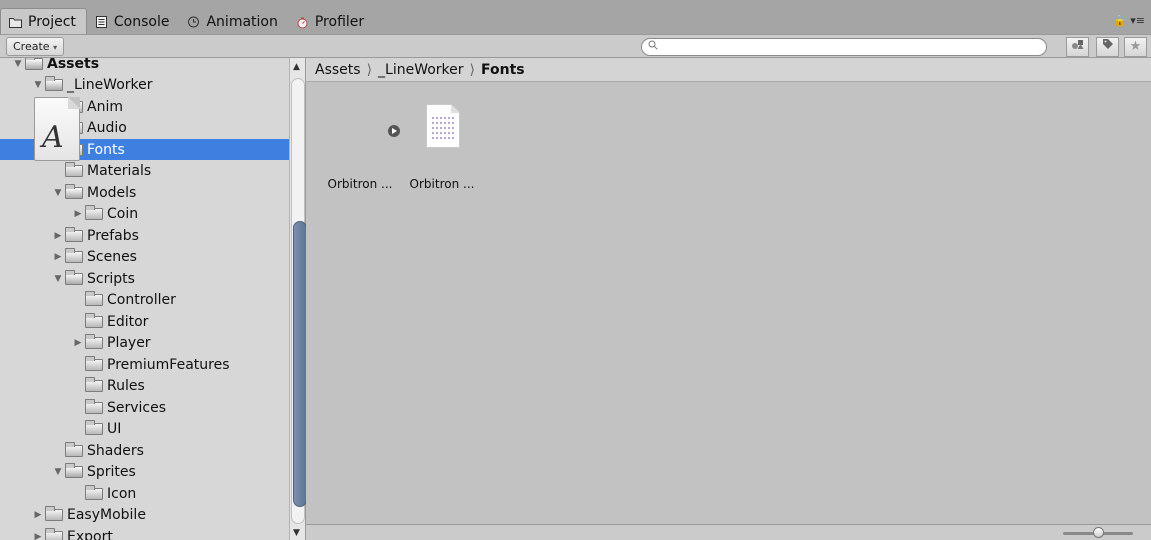  What do you see at coordinates (338, 70) in the screenshot?
I see `breadcrumb-item-assets: Assets` at bounding box center [338, 70].